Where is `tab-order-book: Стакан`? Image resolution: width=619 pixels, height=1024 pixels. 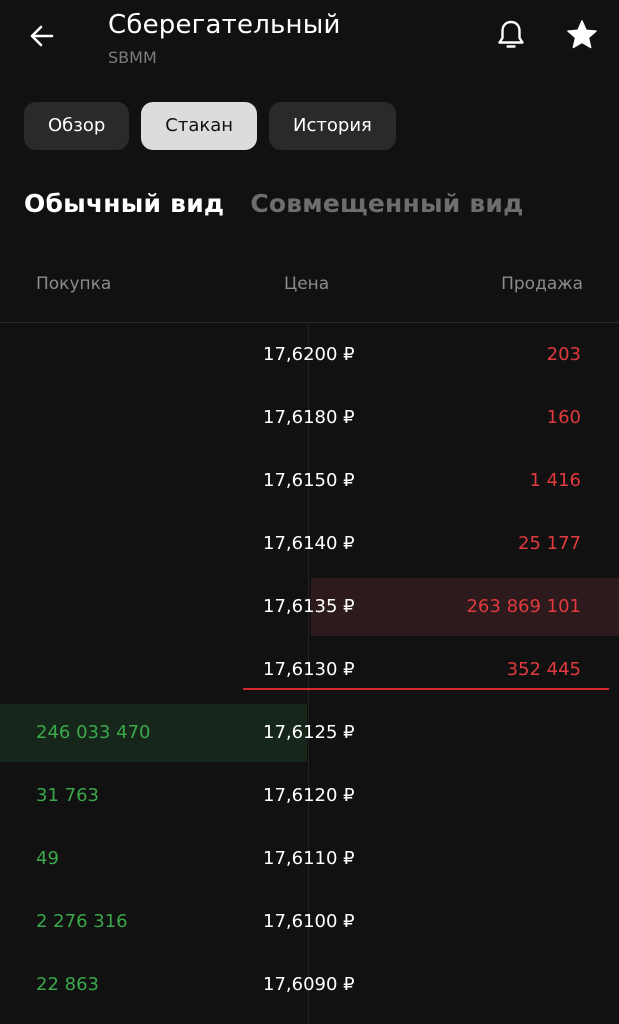
tab-order-book: Стакан is located at coordinates (199, 126).